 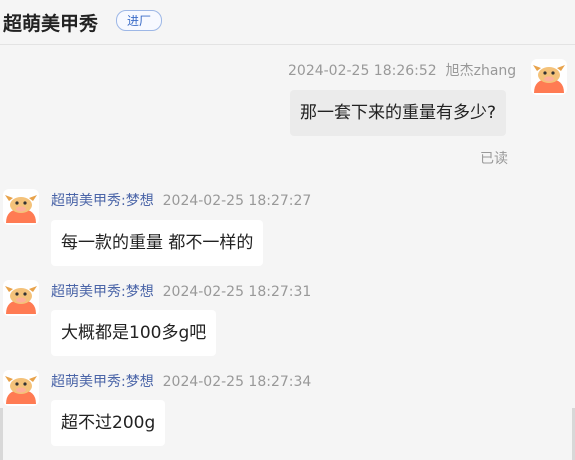 What do you see at coordinates (1, 434) in the screenshot?
I see `scrollbar-left` at bounding box center [1, 434].